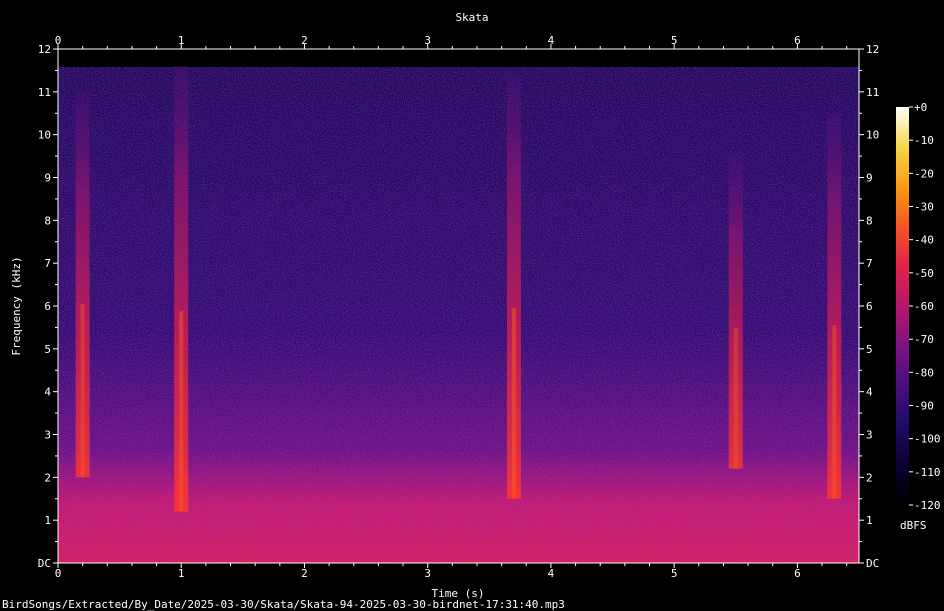  What do you see at coordinates (47, 477) in the screenshot?
I see `y-tick-label: 2` at bounding box center [47, 477].